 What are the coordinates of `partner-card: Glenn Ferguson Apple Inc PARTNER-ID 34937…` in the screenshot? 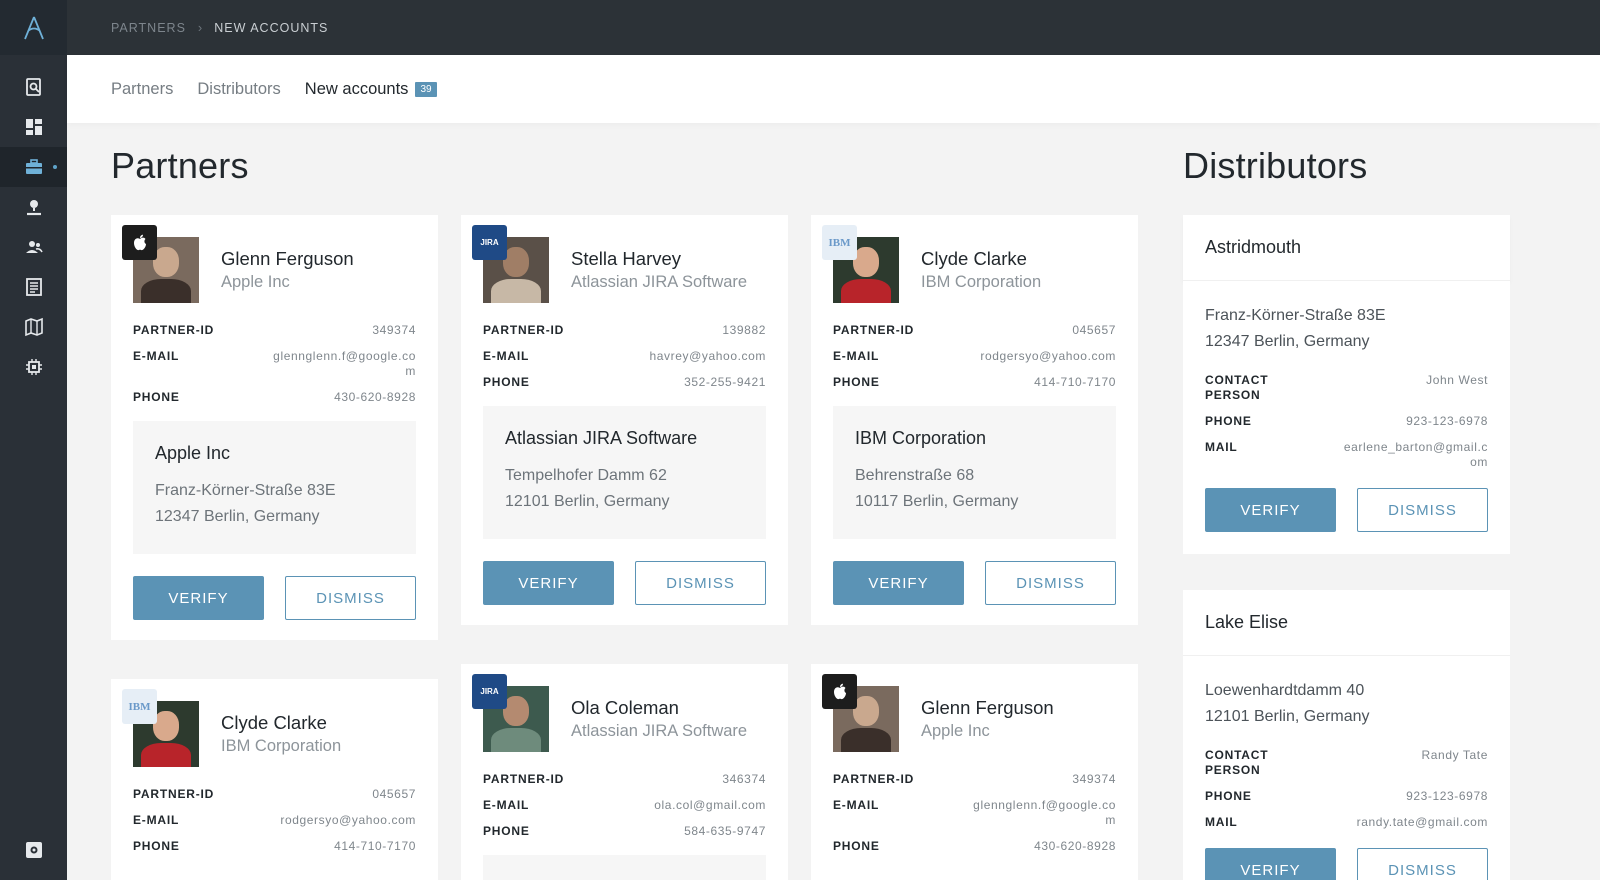 It's located at (974, 772).